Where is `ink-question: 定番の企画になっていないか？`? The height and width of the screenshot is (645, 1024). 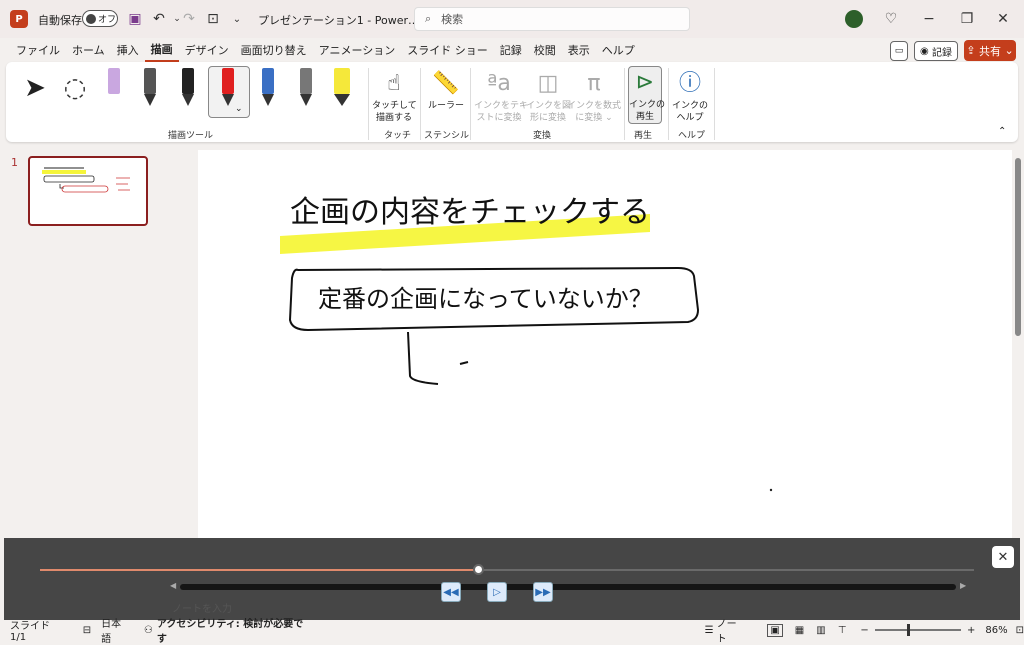 ink-question: 定番の企画になっていないか？ is located at coordinates (485, 299).